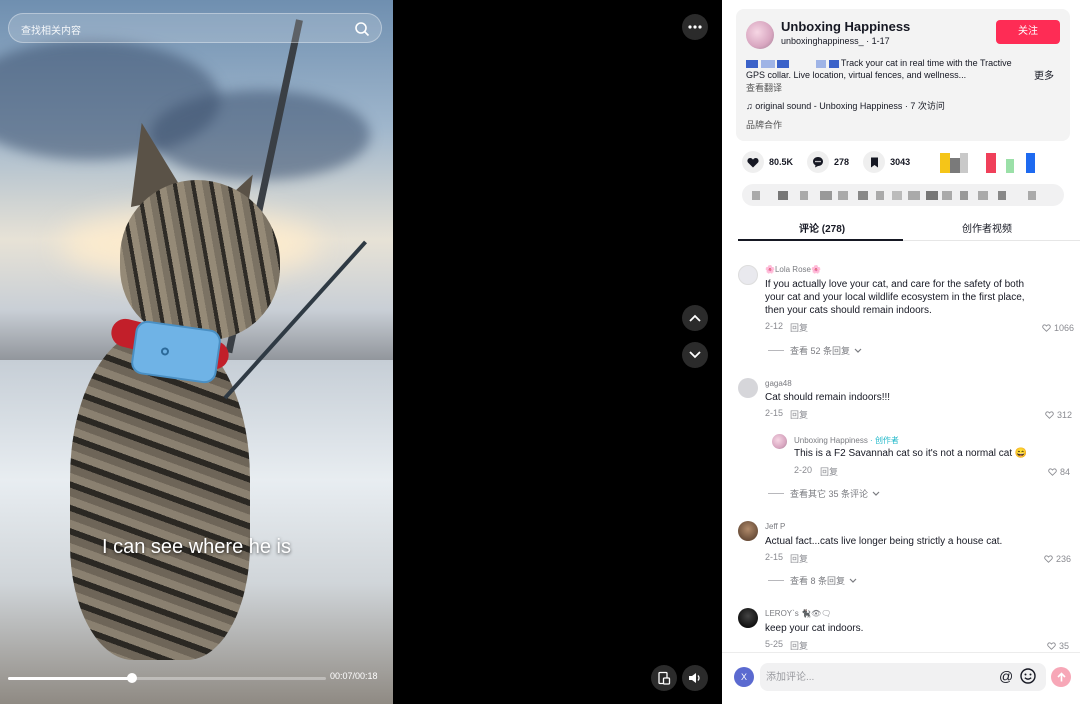  Describe the element at coordinates (798, 613) in the screenshot. I see `commenter-name: LEROY`s 🐈‍⬛👁🗨` at that location.